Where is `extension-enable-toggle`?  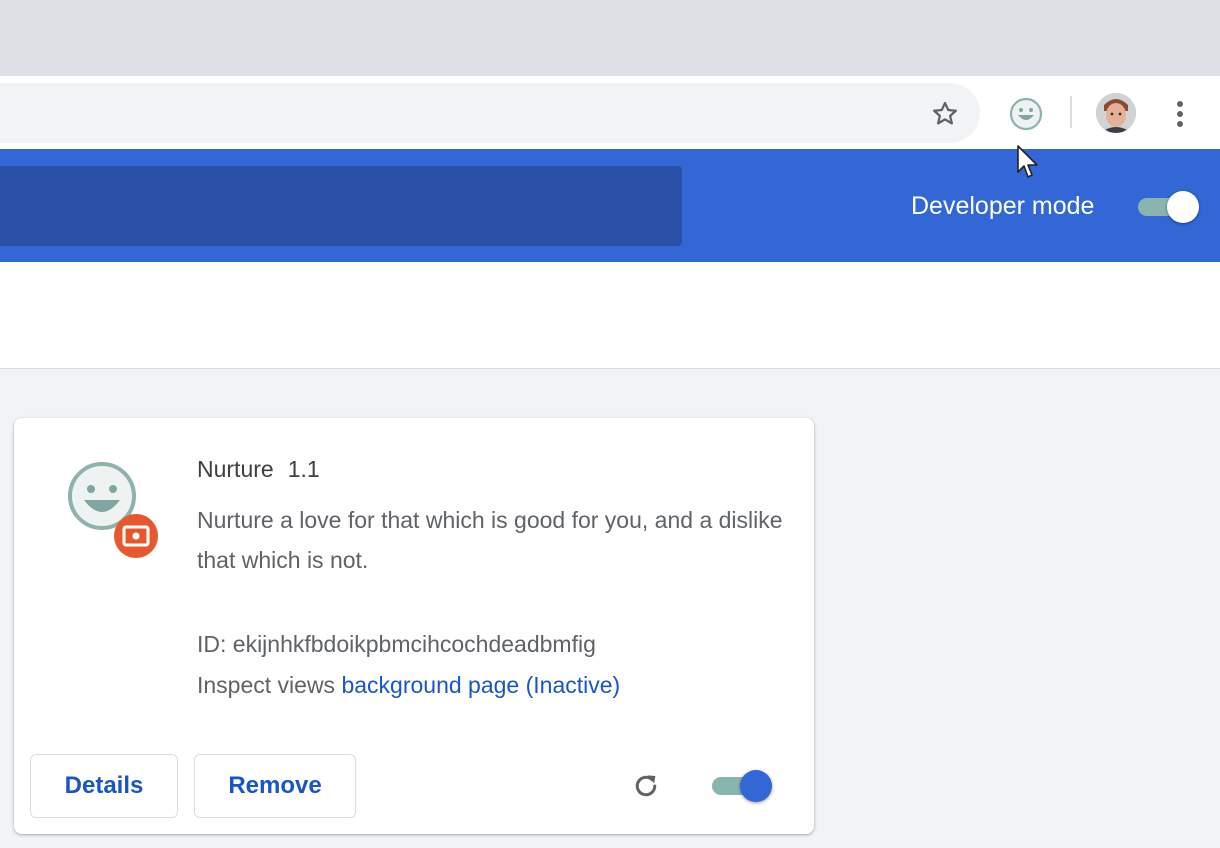
extension-enable-toggle is located at coordinates (743, 786).